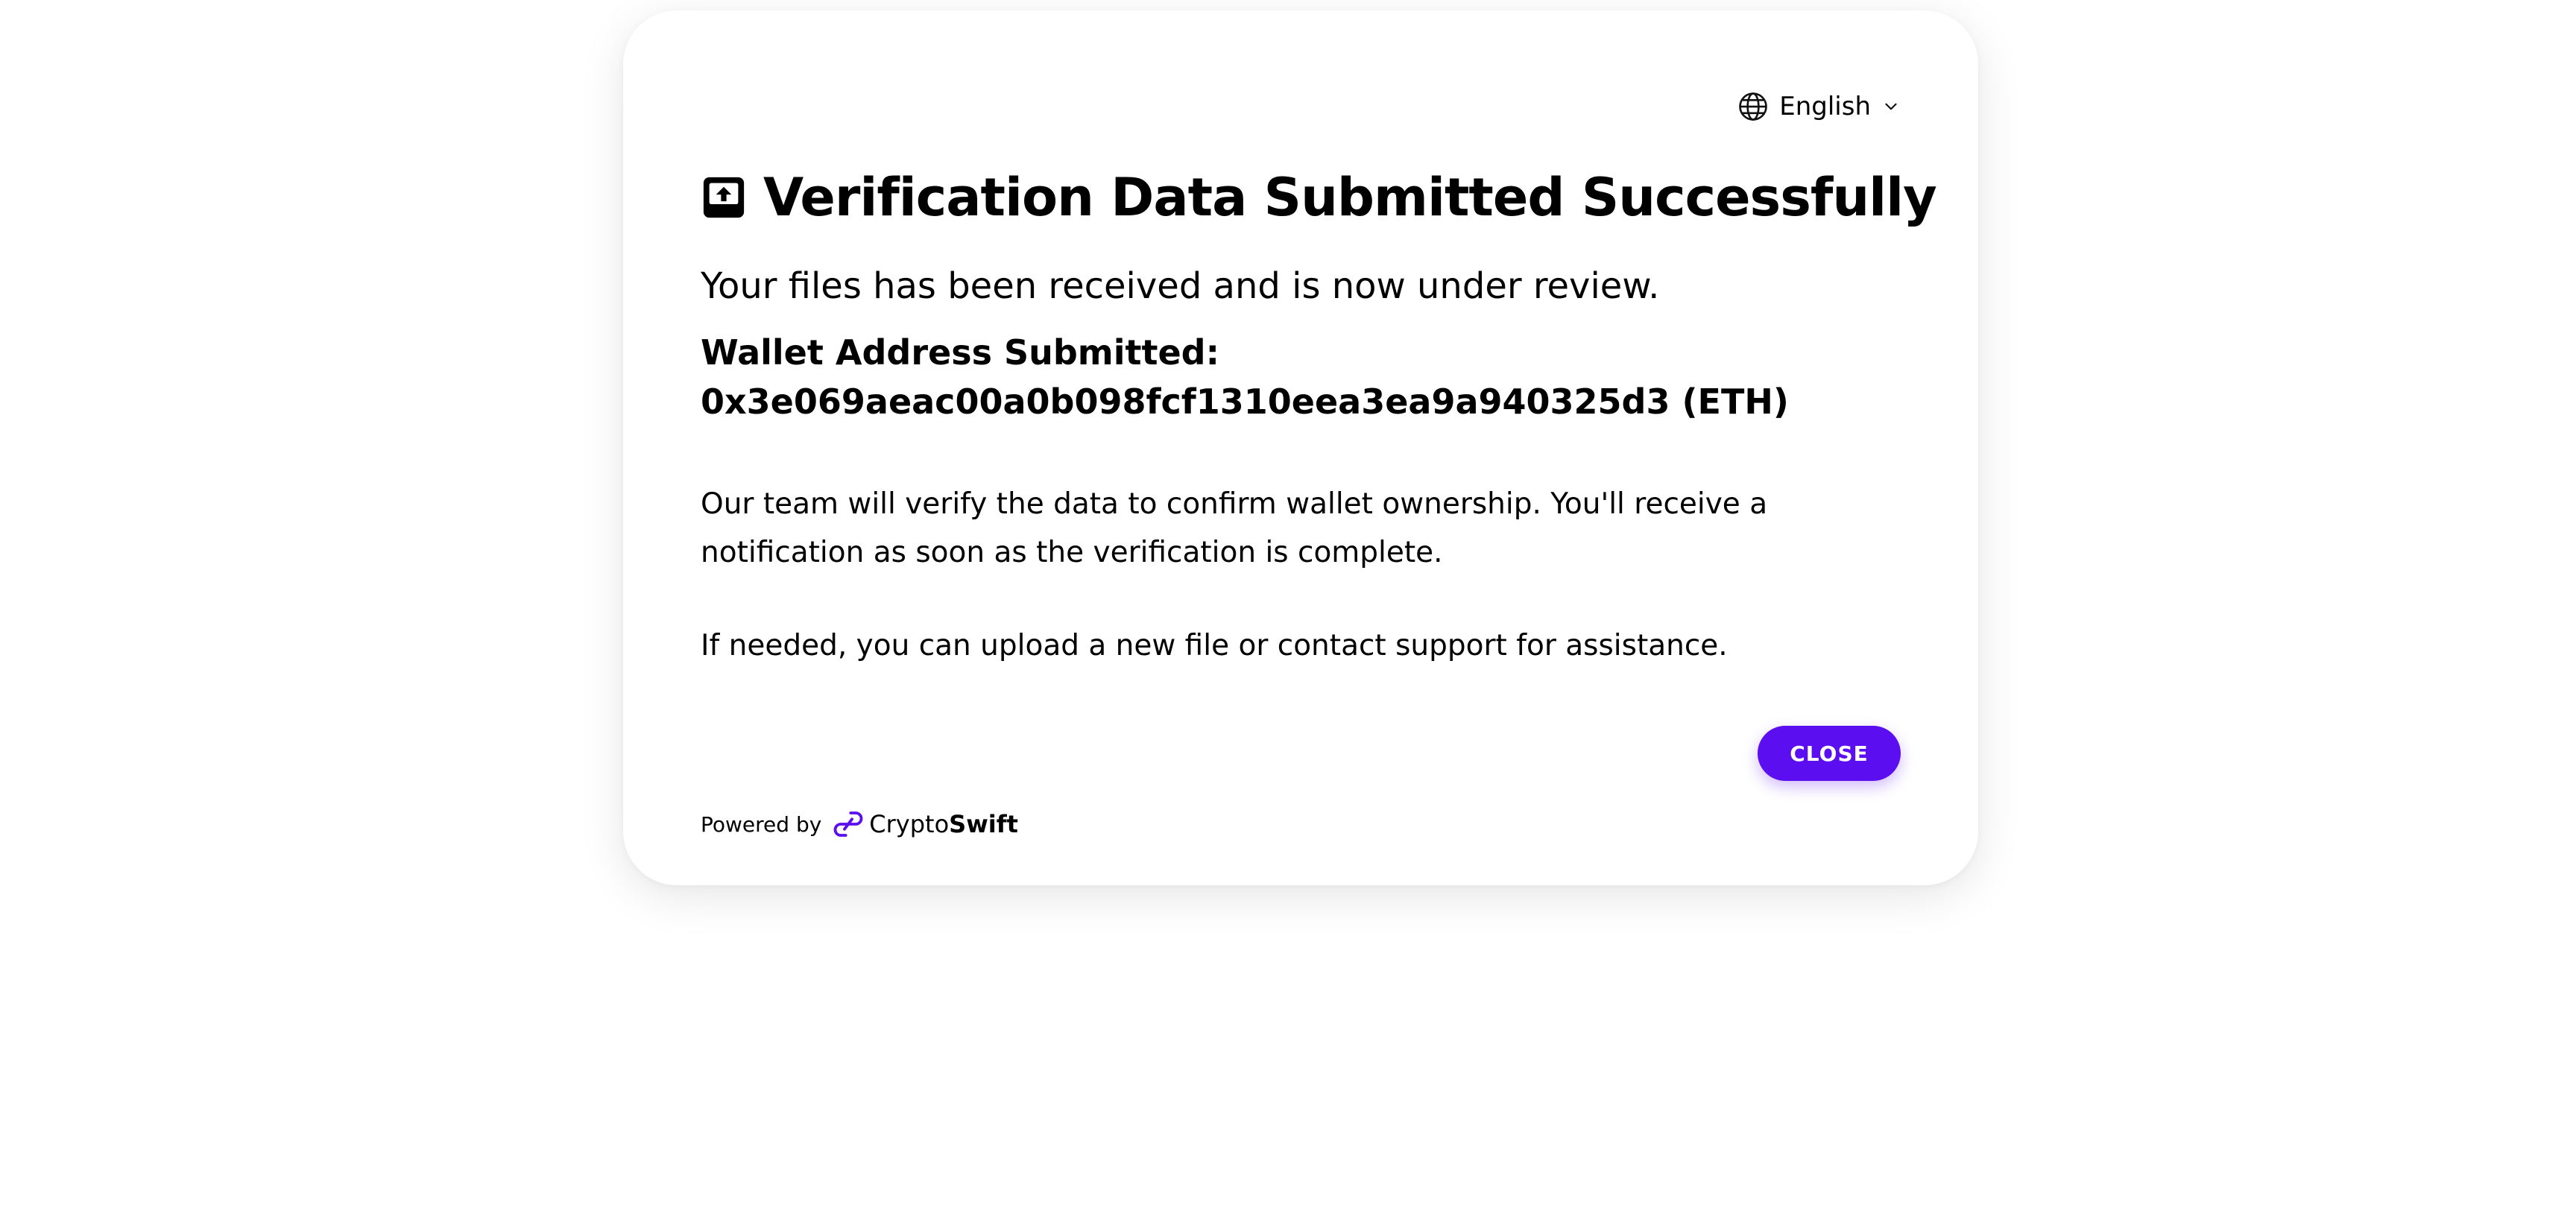 The height and width of the screenshot is (1231, 2576). Describe the element at coordinates (848, 824) in the screenshot. I see `cryptoswift-logo-icon` at that location.